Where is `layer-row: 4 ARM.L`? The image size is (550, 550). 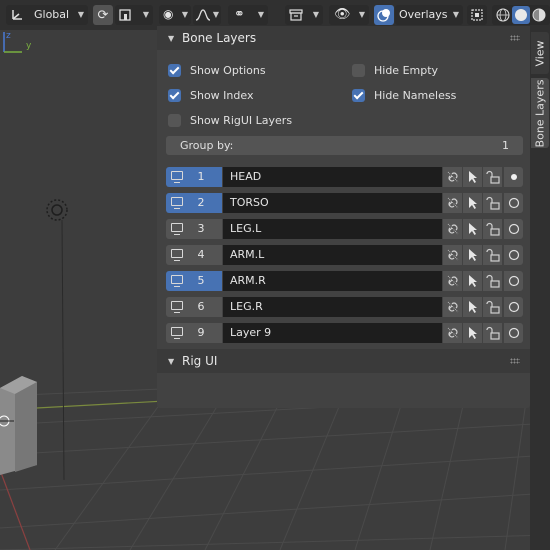 layer-row: 4 ARM.L is located at coordinates (344, 255).